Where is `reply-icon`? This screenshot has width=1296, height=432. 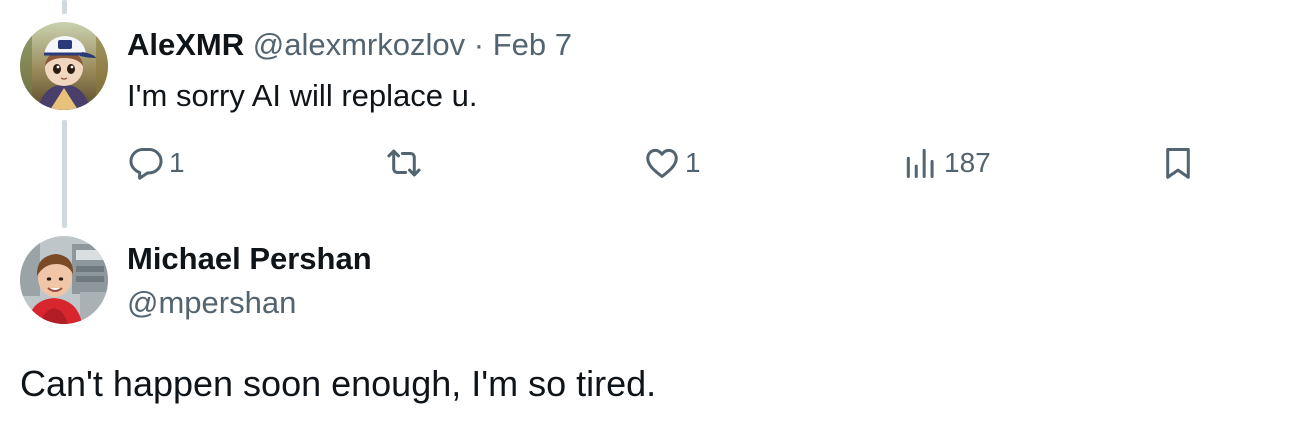
reply-icon is located at coordinates (146, 163).